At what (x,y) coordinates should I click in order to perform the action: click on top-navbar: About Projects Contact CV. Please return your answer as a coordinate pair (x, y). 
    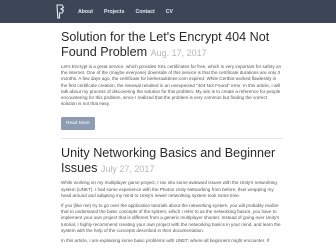
    Looking at the image, I should click on (168, 11).